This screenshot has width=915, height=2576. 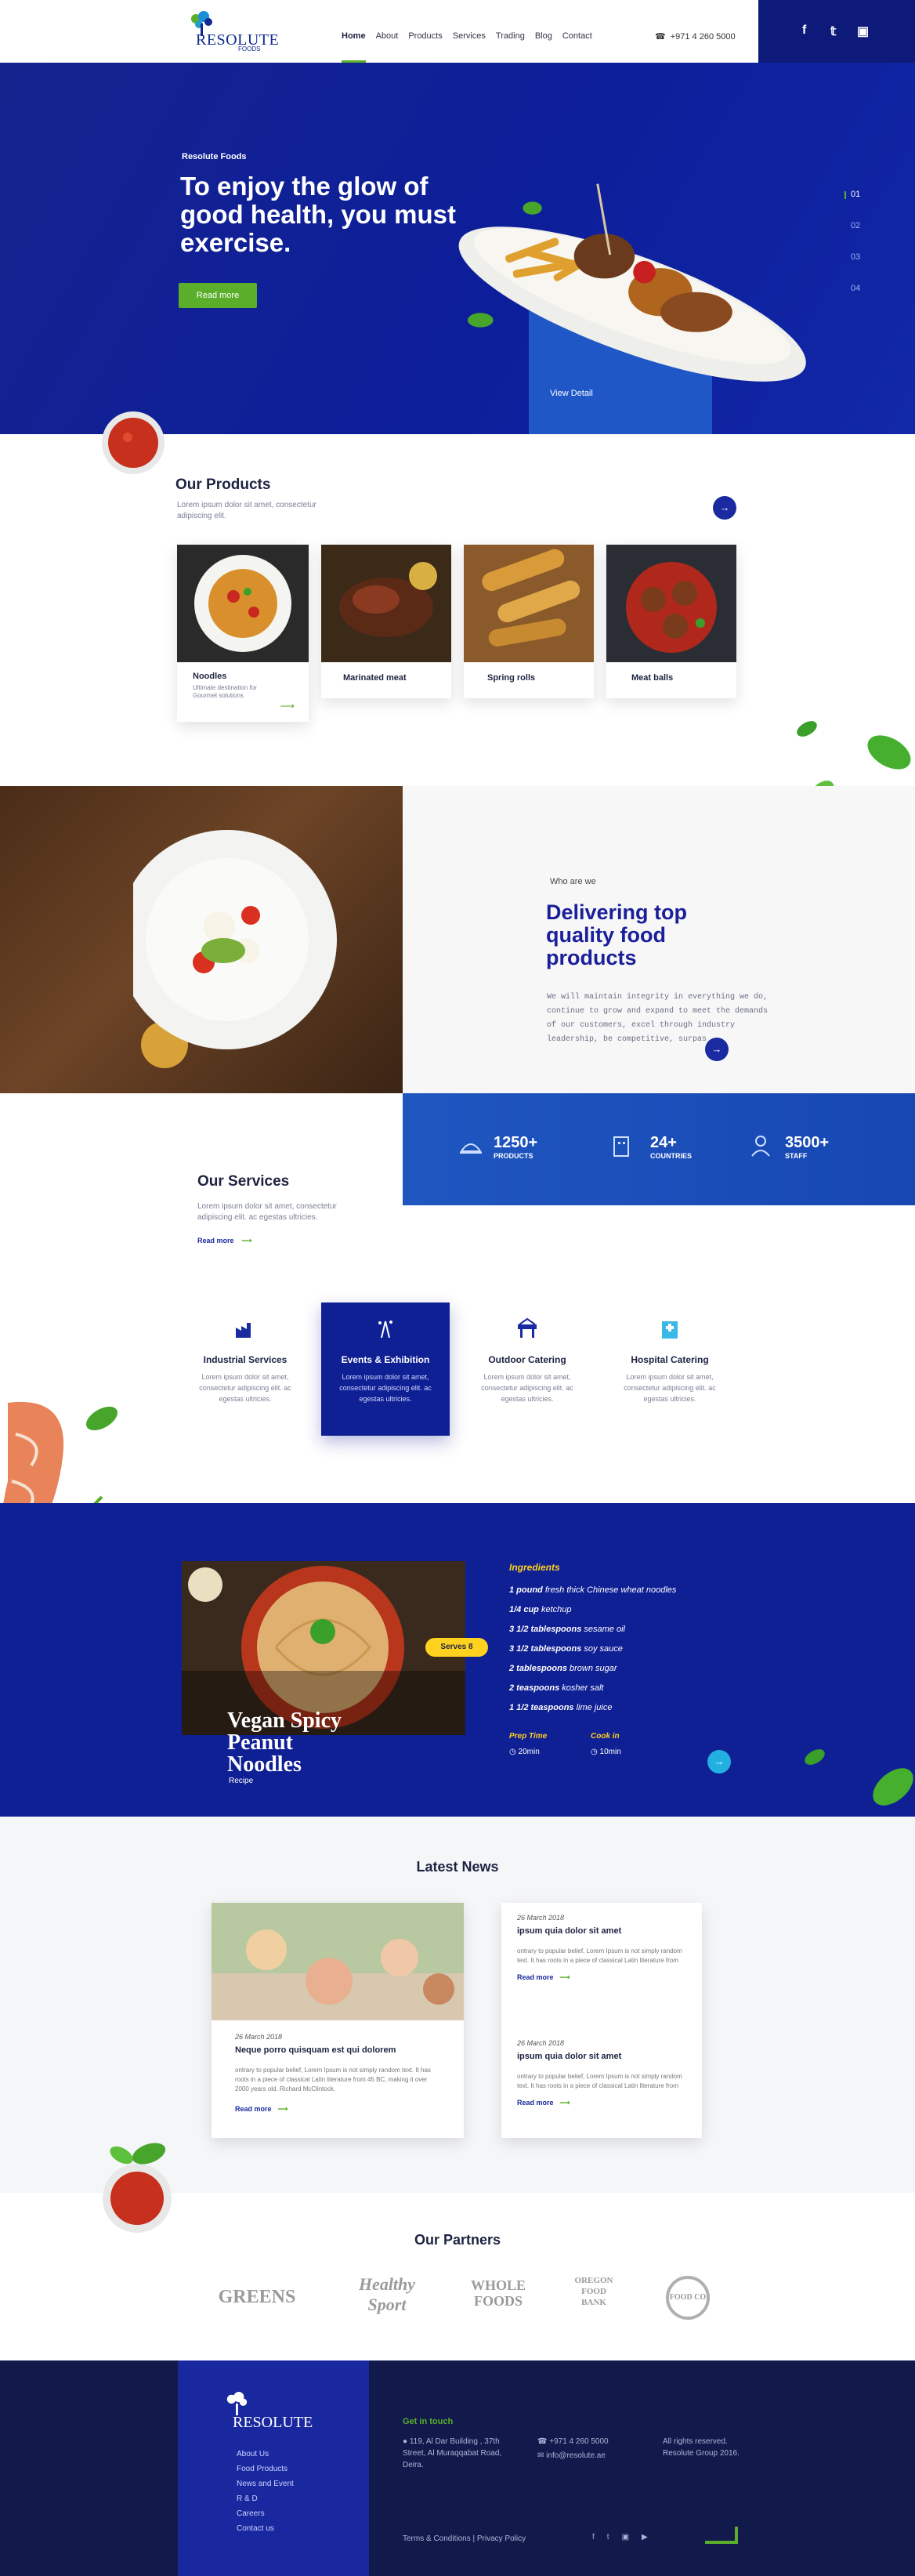 I want to click on youtube-icon: ▶, so click(x=645, y=2537).